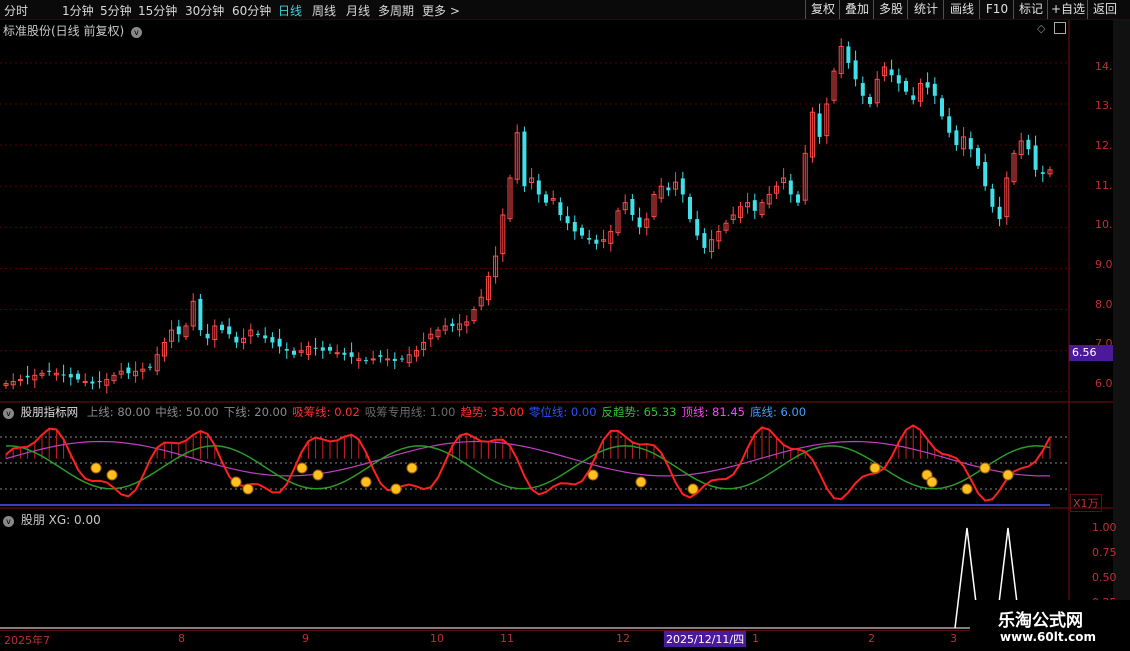  What do you see at coordinates (1104, 552) in the screenshot?
I see `xg-tick: 0.75` at bounding box center [1104, 552].